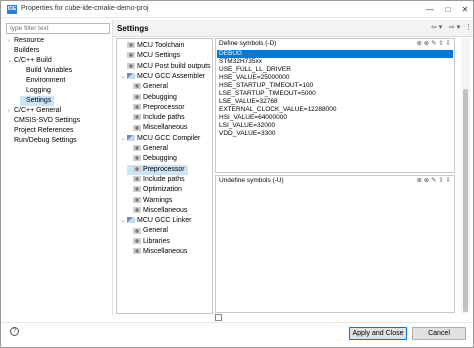  What do you see at coordinates (38, 110) in the screenshot?
I see `nav-item-label: C/C++ General` at bounding box center [38, 110].